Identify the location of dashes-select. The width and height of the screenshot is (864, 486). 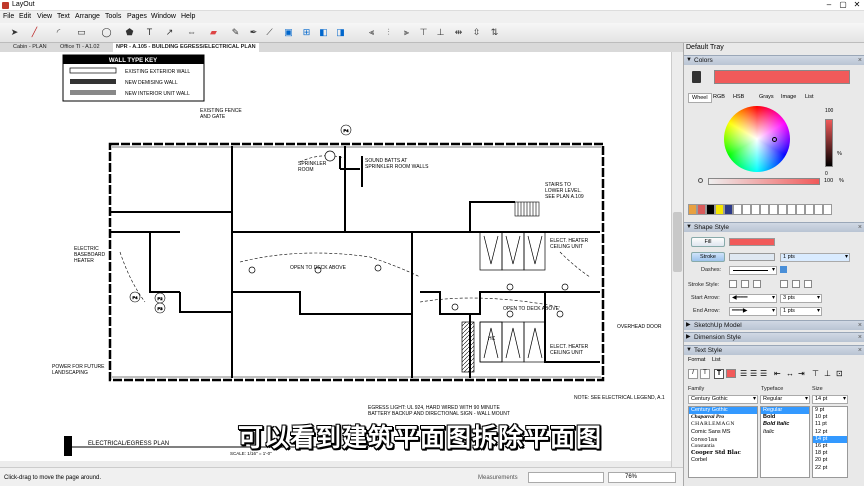
(753, 270).